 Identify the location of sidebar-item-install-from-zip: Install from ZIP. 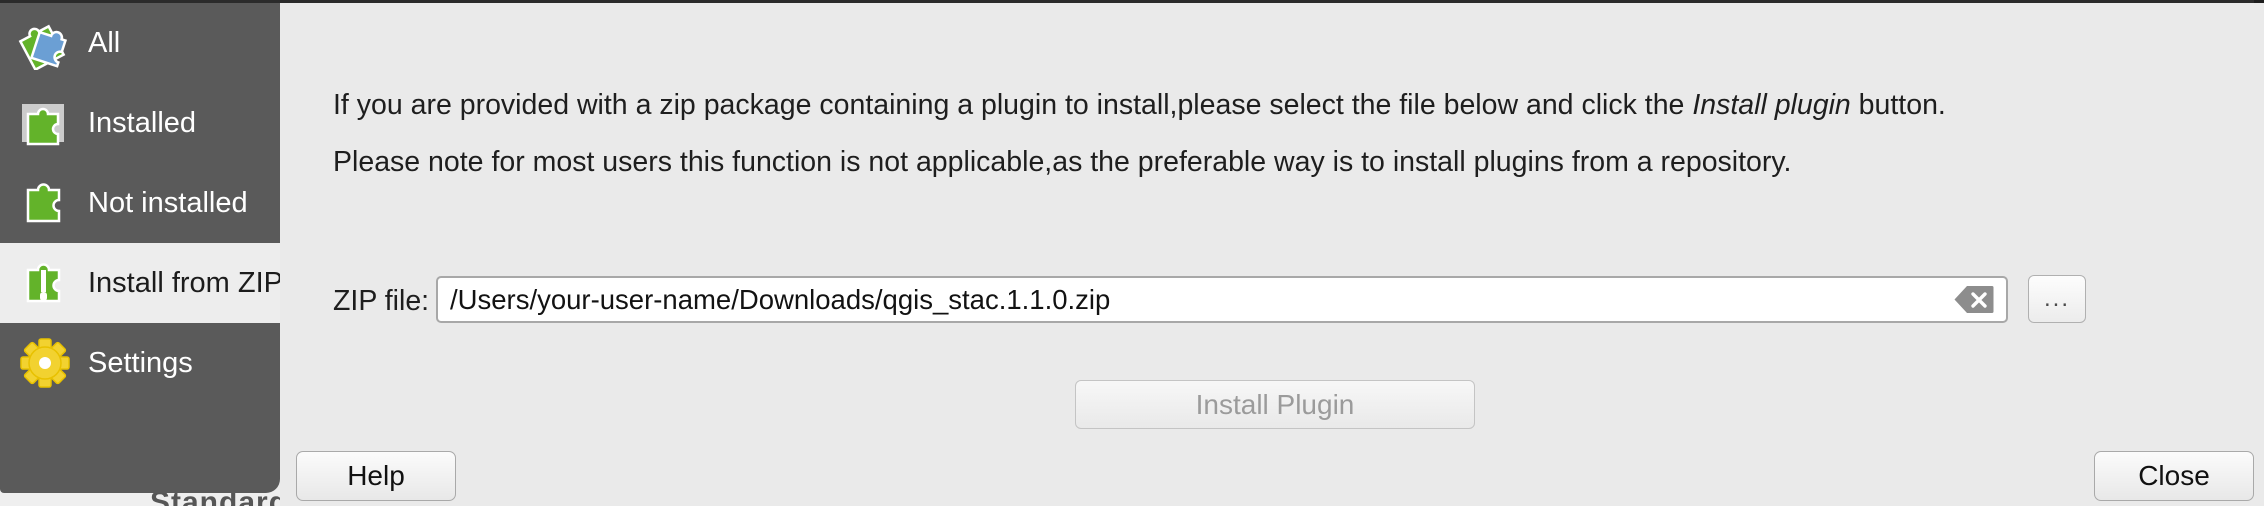
(141, 283).